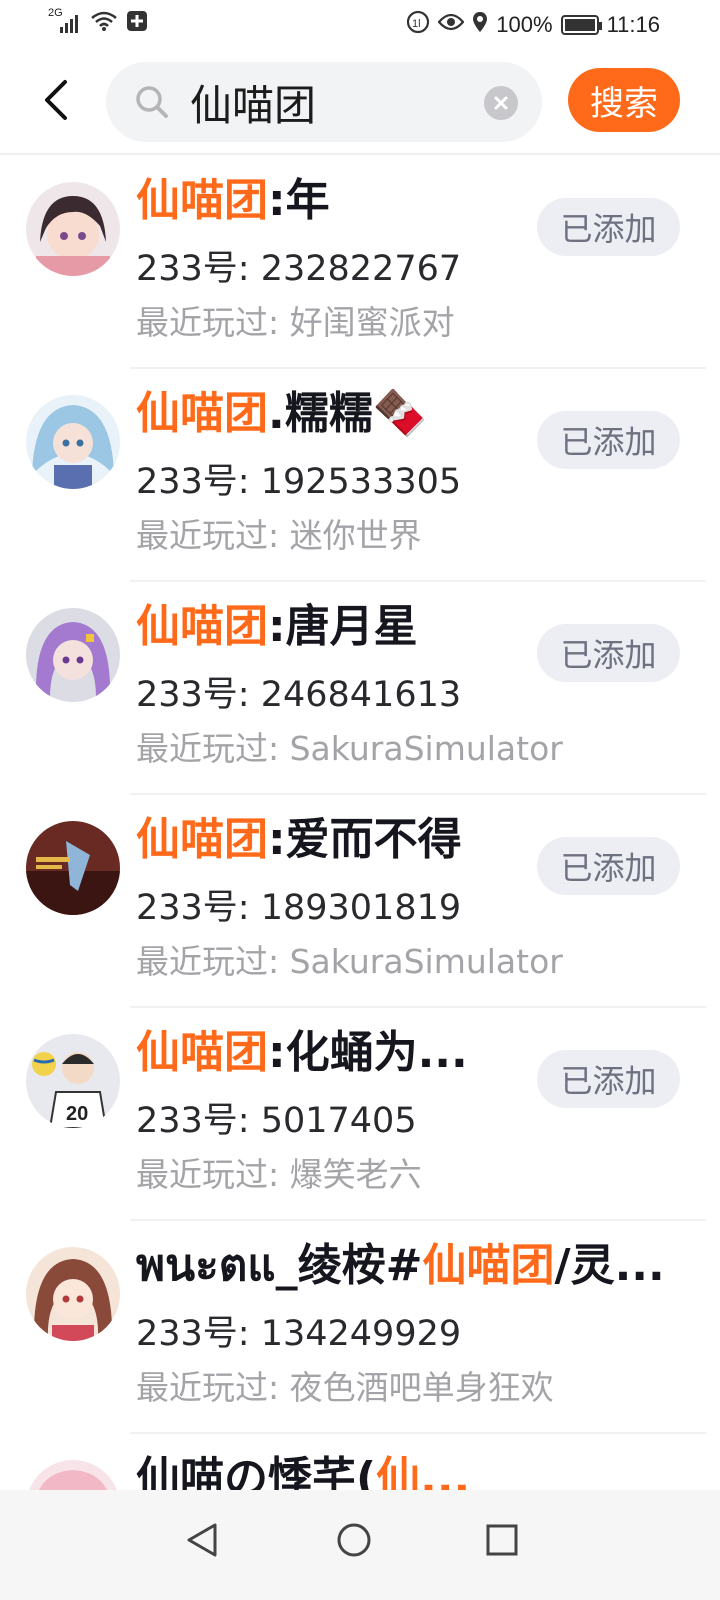 This screenshot has height=1600, width=720. Describe the element at coordinates (152, 104) in the screenshot. I see `search-icon` at that location.